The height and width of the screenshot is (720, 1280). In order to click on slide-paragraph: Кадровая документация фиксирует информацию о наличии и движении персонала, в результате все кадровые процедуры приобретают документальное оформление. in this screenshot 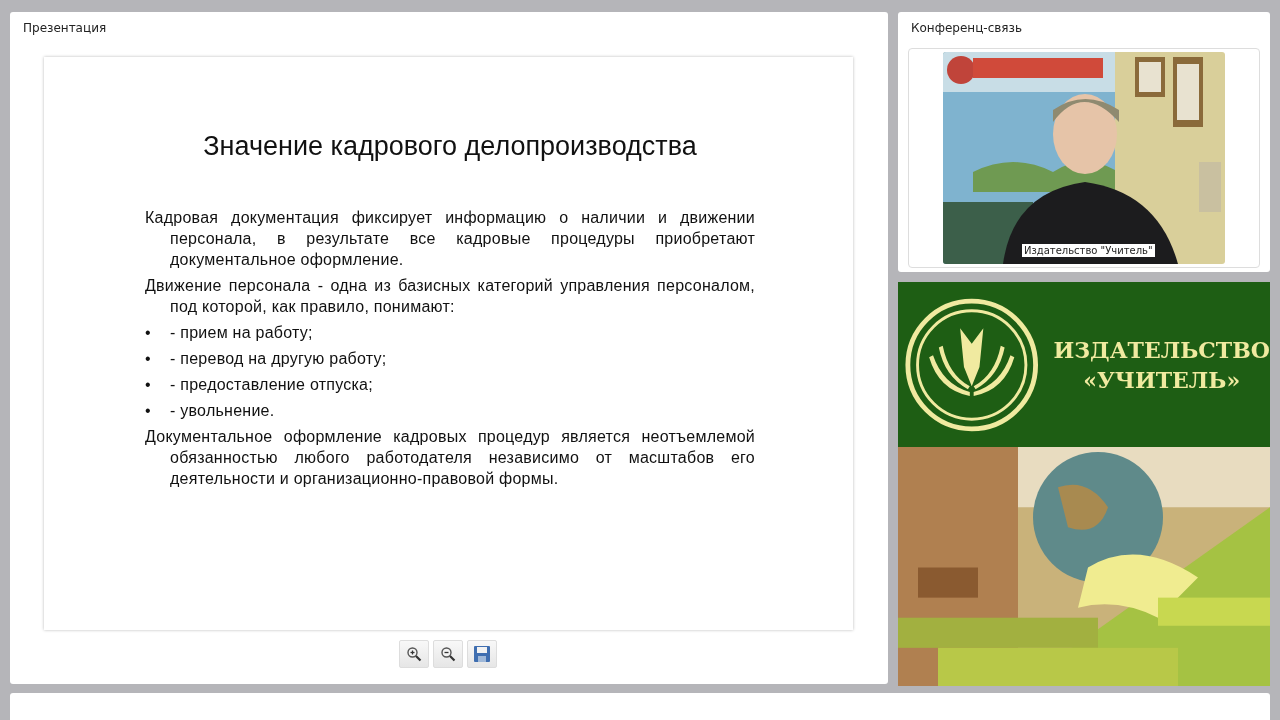, I will do `click(450, 239)`.